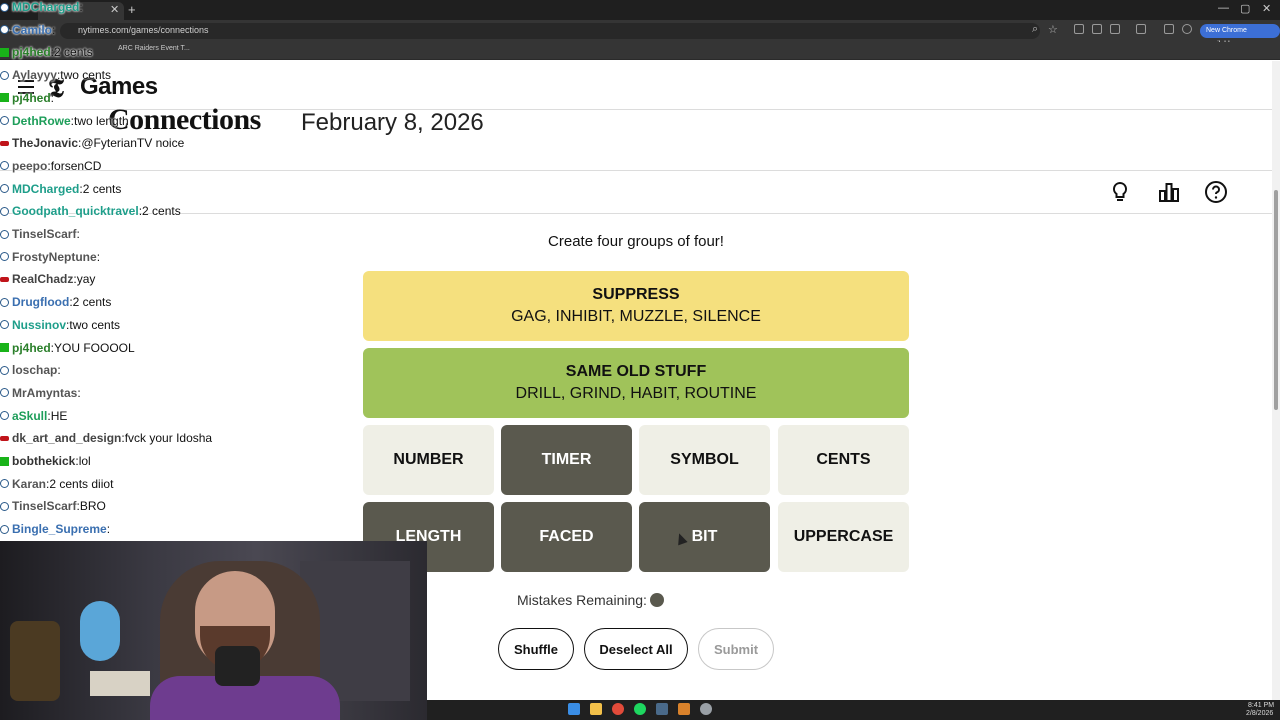  Describe the element at coordinates (1266, 8) in the screenshot. I see `close-window-icon: ✕` at that location.